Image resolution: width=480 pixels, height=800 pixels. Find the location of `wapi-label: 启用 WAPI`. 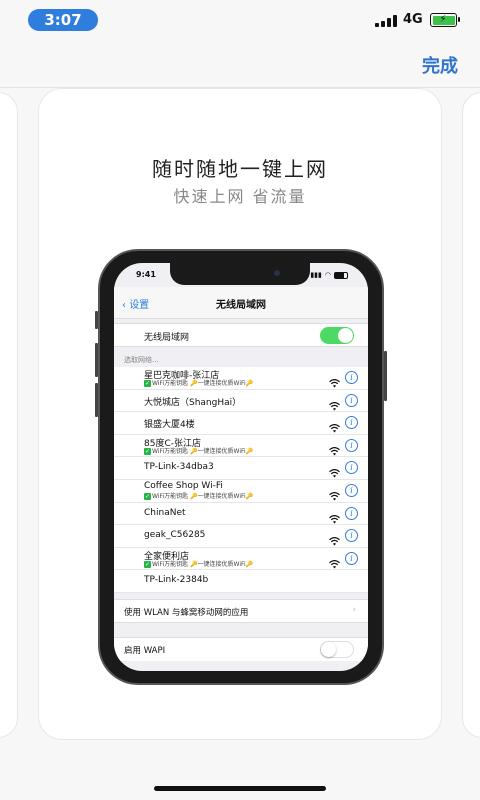

wapi-label: 启用 WAPI is located at coordinates (145, 651).